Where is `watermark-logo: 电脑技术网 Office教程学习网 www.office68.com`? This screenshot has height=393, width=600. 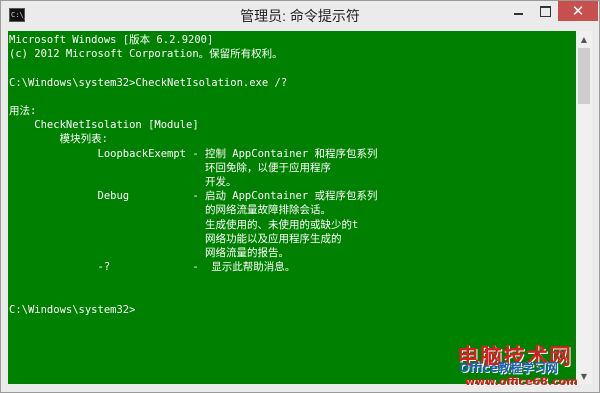 watermark-logo: 电脑技术网 Office教程学习网 www.office68.com is located at coordinates (527, 365).